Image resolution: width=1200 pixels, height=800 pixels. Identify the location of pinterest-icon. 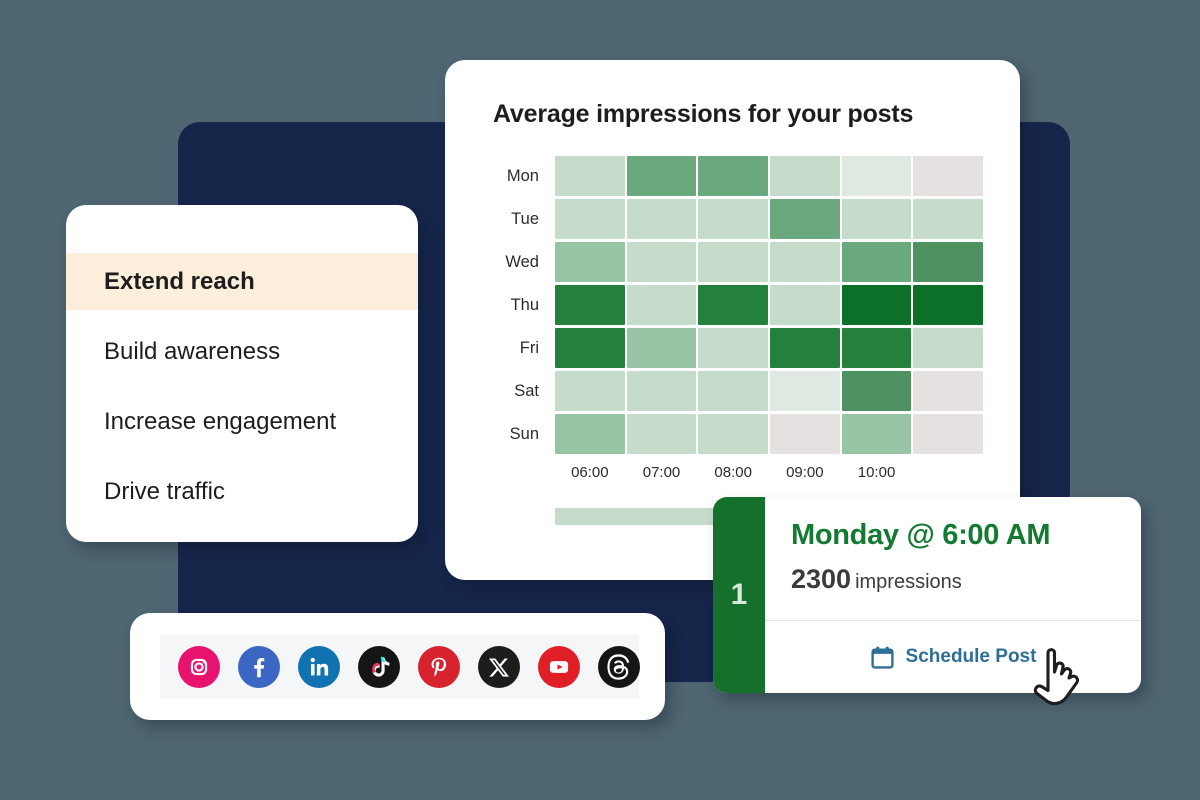
(439, 666).